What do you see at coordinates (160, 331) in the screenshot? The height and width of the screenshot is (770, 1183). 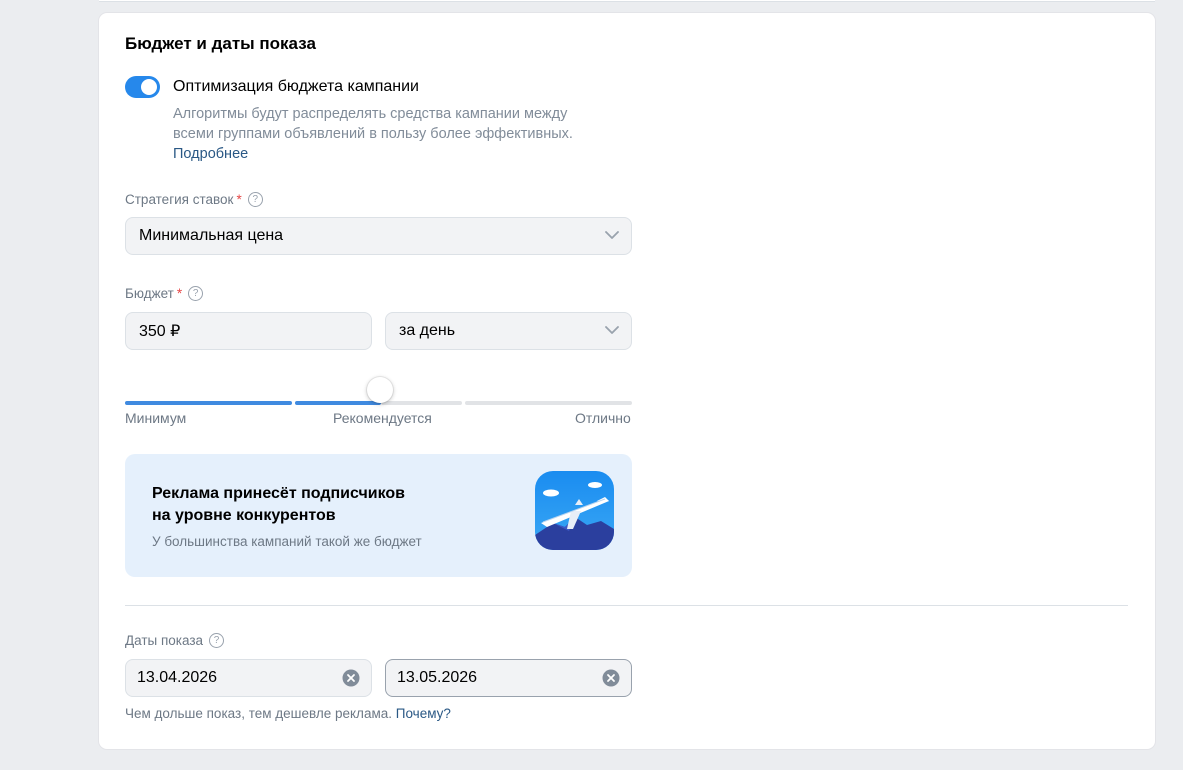 I see `budget-amount-value: 350 ₽` at bounding box center [160, 331].